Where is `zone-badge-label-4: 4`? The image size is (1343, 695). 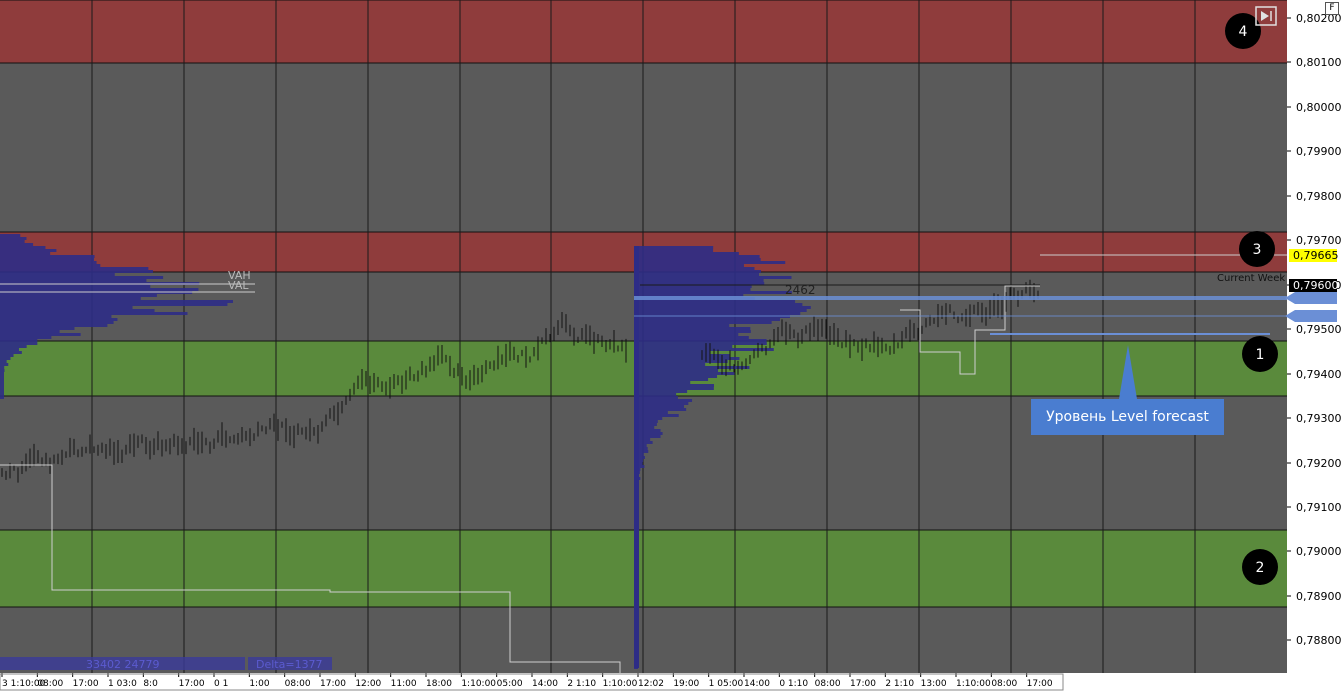 zone-badge-label-4: 4 is located at coordinates (1243, 32).